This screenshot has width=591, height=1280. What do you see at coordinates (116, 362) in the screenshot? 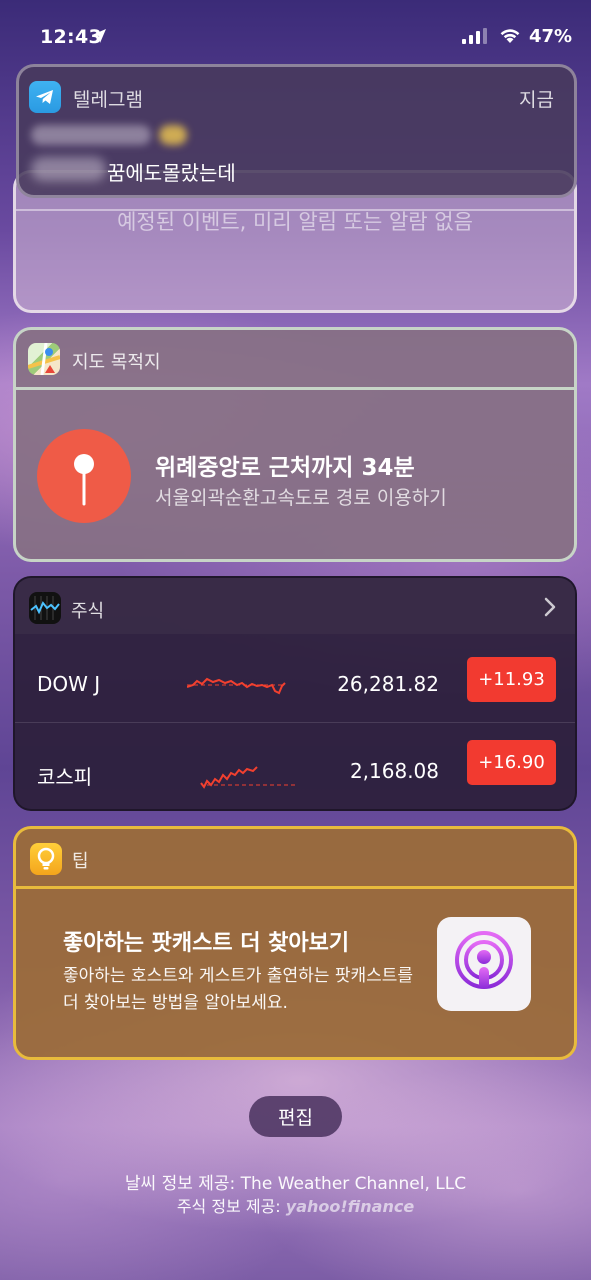
I see `maps-widget-title: 지도 목적지` at bounding box center [116, 362].